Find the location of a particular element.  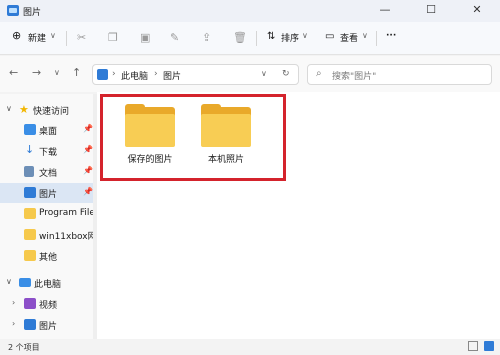

desktop-icon is located at coordinates (30, 129).